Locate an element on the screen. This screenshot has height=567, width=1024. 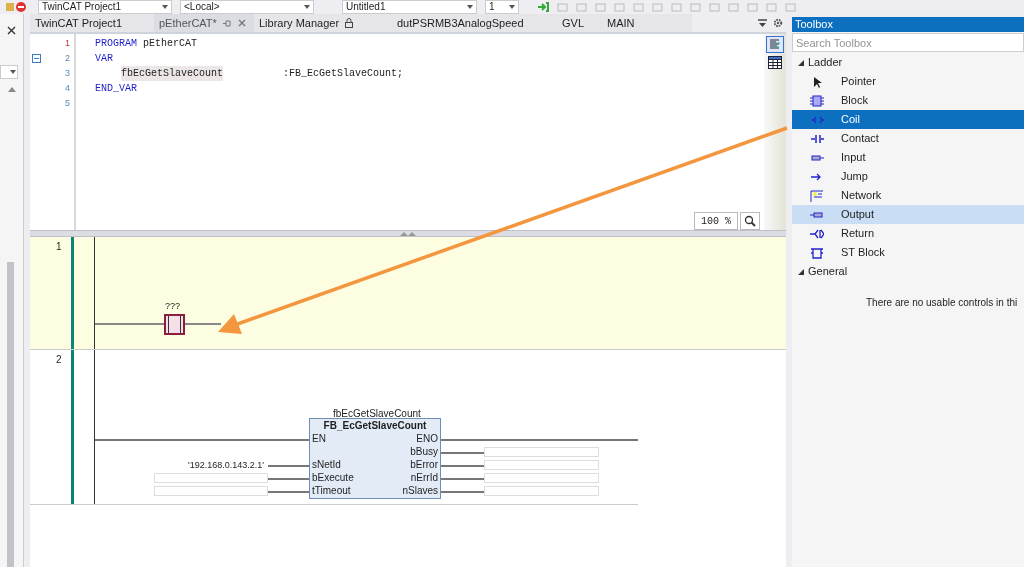
code-text: fbEcGetSlaveCount is located at coordinates (172, 73).